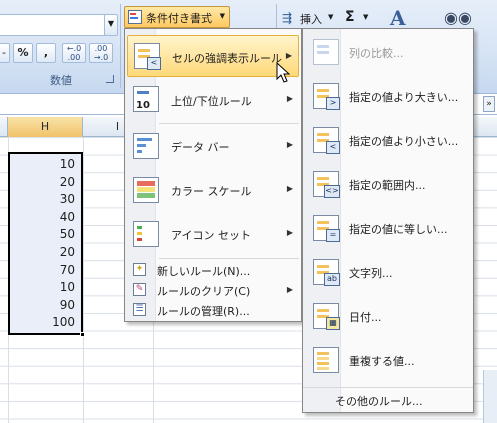 The image size is (497, 423). I want to click on sigma-icon: Σ, so click(350, 17).